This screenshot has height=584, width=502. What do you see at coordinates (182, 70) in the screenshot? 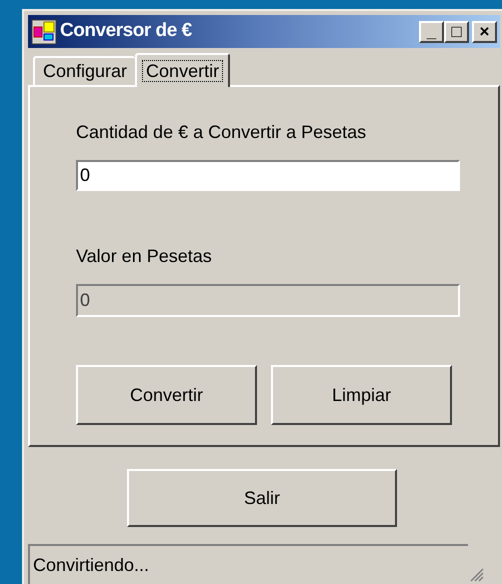
I see `tab: Convertir` at bounding box center [182, 70].